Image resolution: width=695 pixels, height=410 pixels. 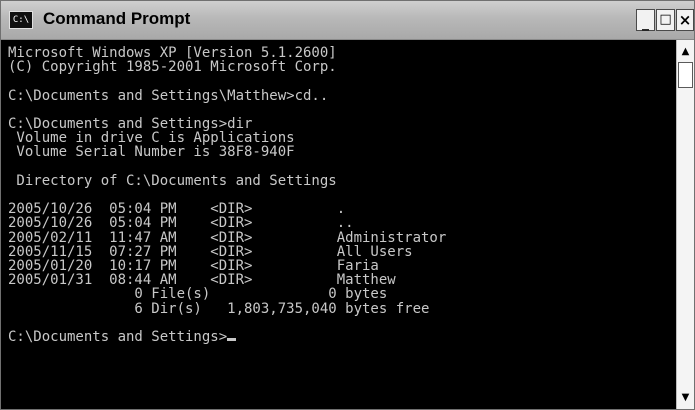 I want to click on minimize-button: _, so click(x=645, y=20).